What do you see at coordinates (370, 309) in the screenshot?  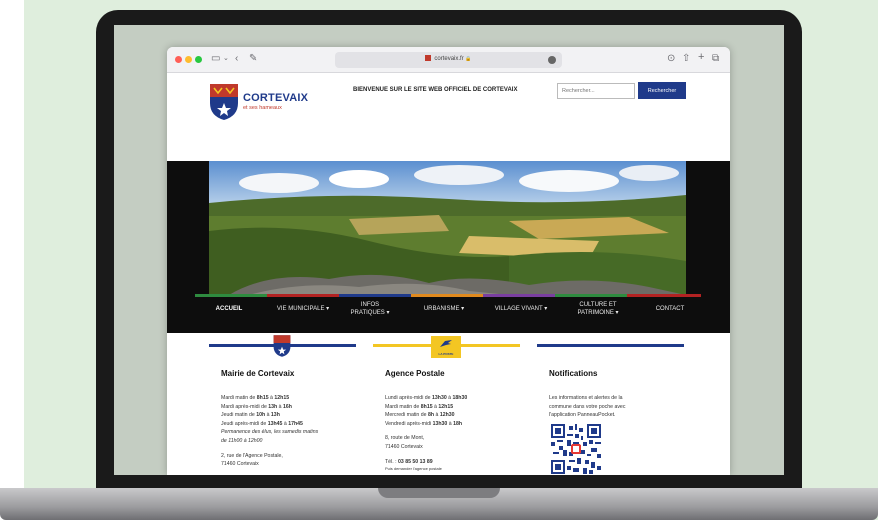 I see `nav-item-infos-pratiques: INFOS PRATIQUES ▾` at bounding box center [370, 309].